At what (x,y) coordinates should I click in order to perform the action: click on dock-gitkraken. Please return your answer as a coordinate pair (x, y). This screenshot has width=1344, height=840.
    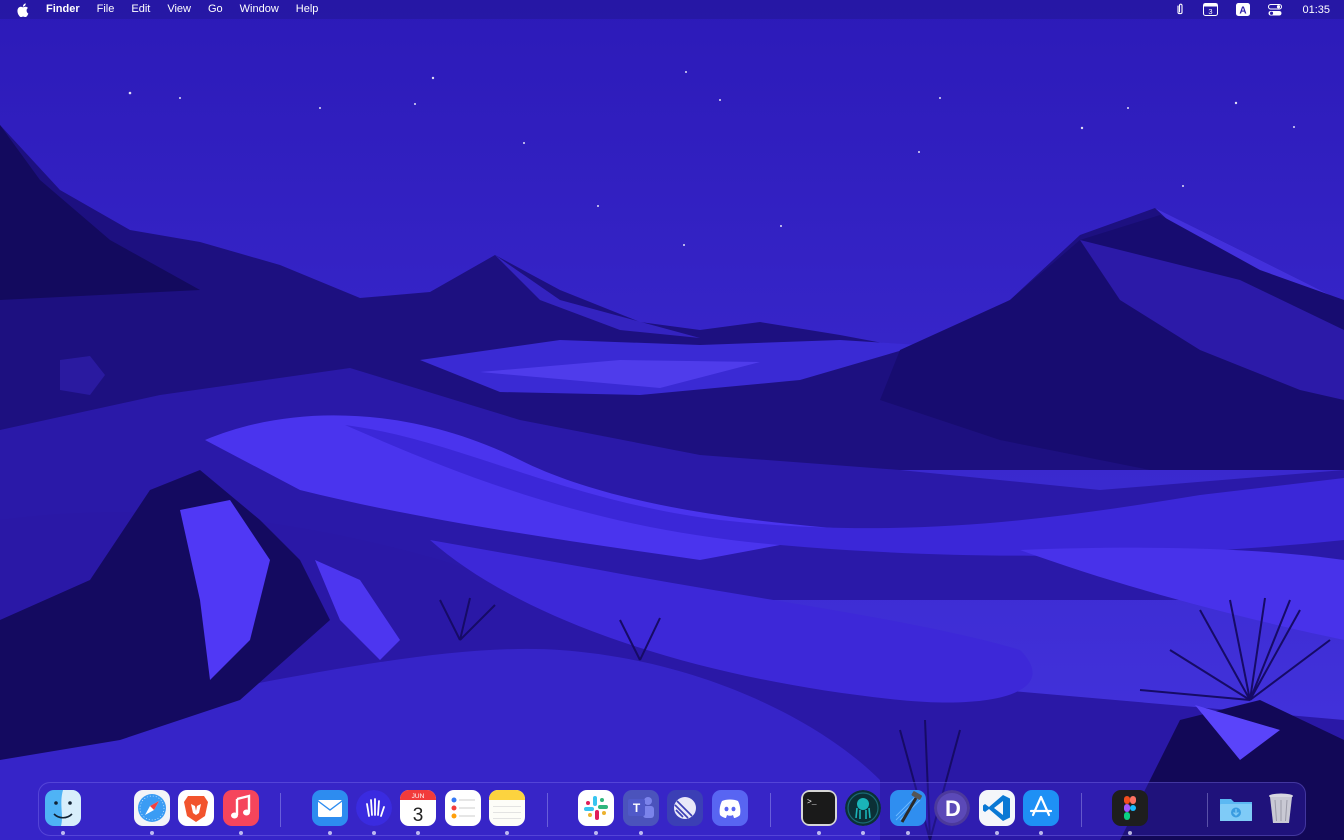
    Looking at the image, I should click on (863, 808).